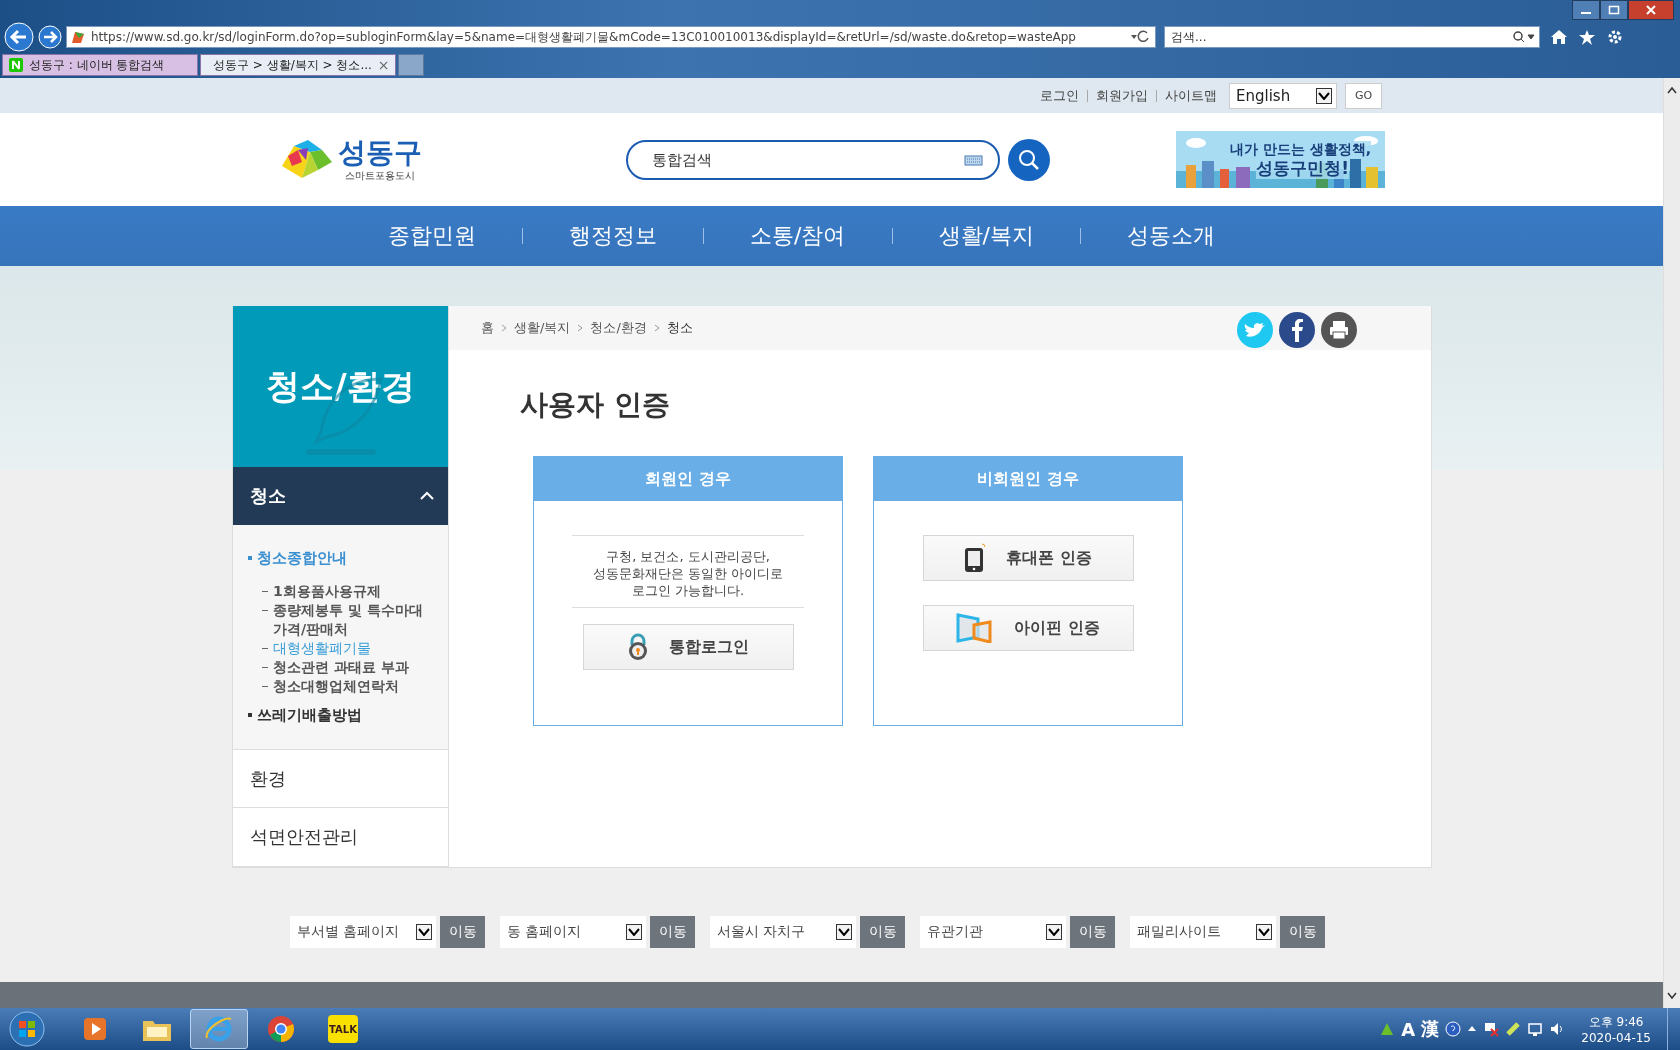 This screenshot has width=1680, height=1050. I want to click on refresh-icon, so click(1140, 37).